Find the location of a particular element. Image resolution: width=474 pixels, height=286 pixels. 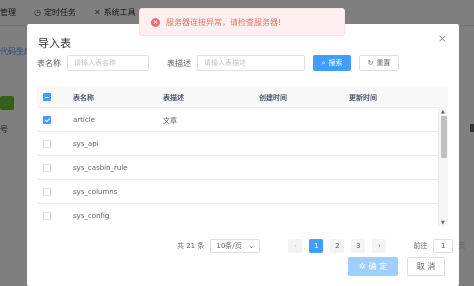

pagination: 共 21 条 10条/页 ⌄ ‹ 1 2 3 › 前往 1 页 is located at coordinates (321, 246).